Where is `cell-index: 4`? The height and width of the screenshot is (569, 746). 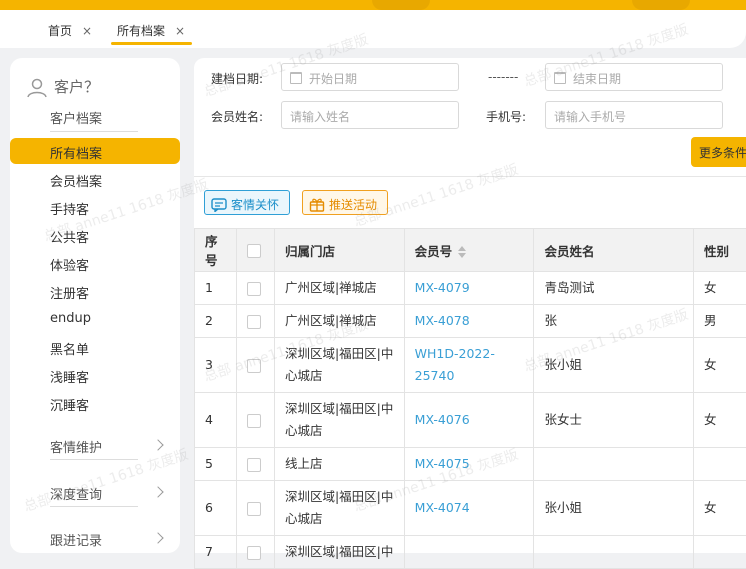
cell-index: 4 is located at coordinates (216, 420).